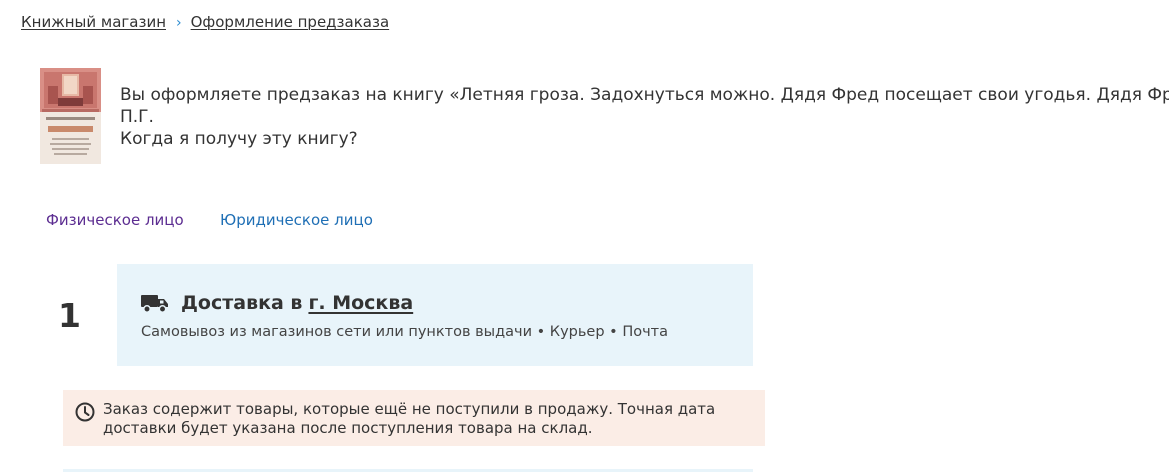  What do you see at coordinates (115, 220) in the screenshot?
I see `tab-individual: Физическое лицо` at bounding box center [115, 220].